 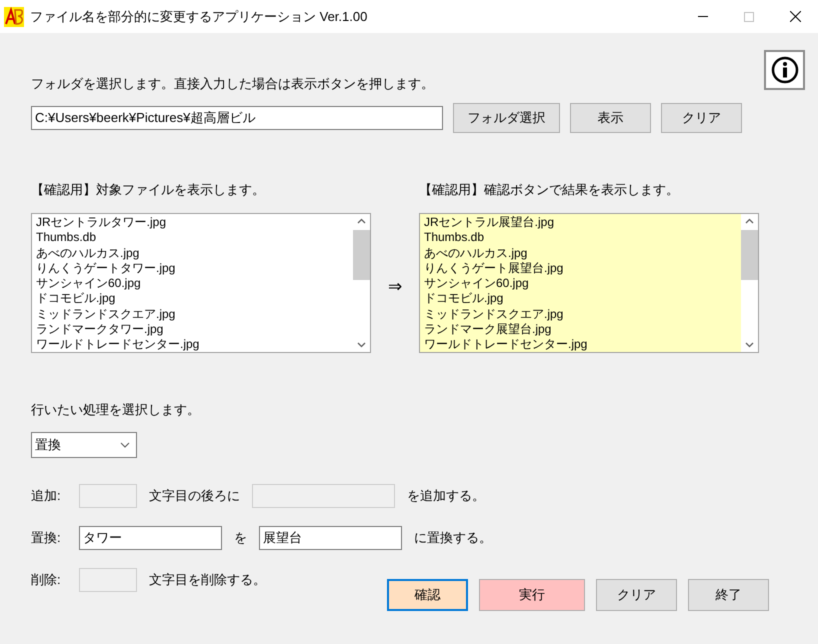 I want to click on folder-button: 表示, so click(x=610, y=117).